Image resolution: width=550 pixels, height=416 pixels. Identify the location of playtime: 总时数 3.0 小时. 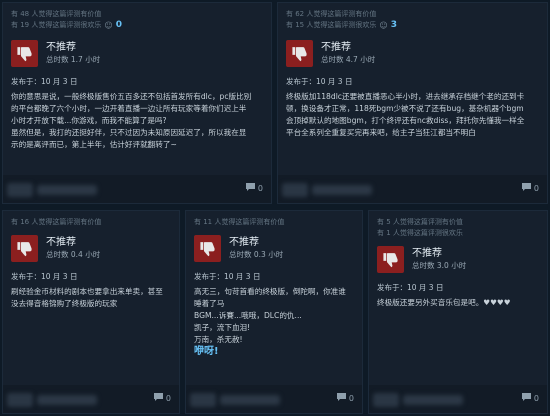
(439, 265).